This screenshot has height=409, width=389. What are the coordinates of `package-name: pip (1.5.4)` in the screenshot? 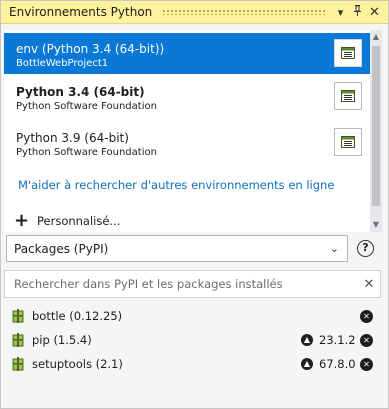 It's located at (62, 340).